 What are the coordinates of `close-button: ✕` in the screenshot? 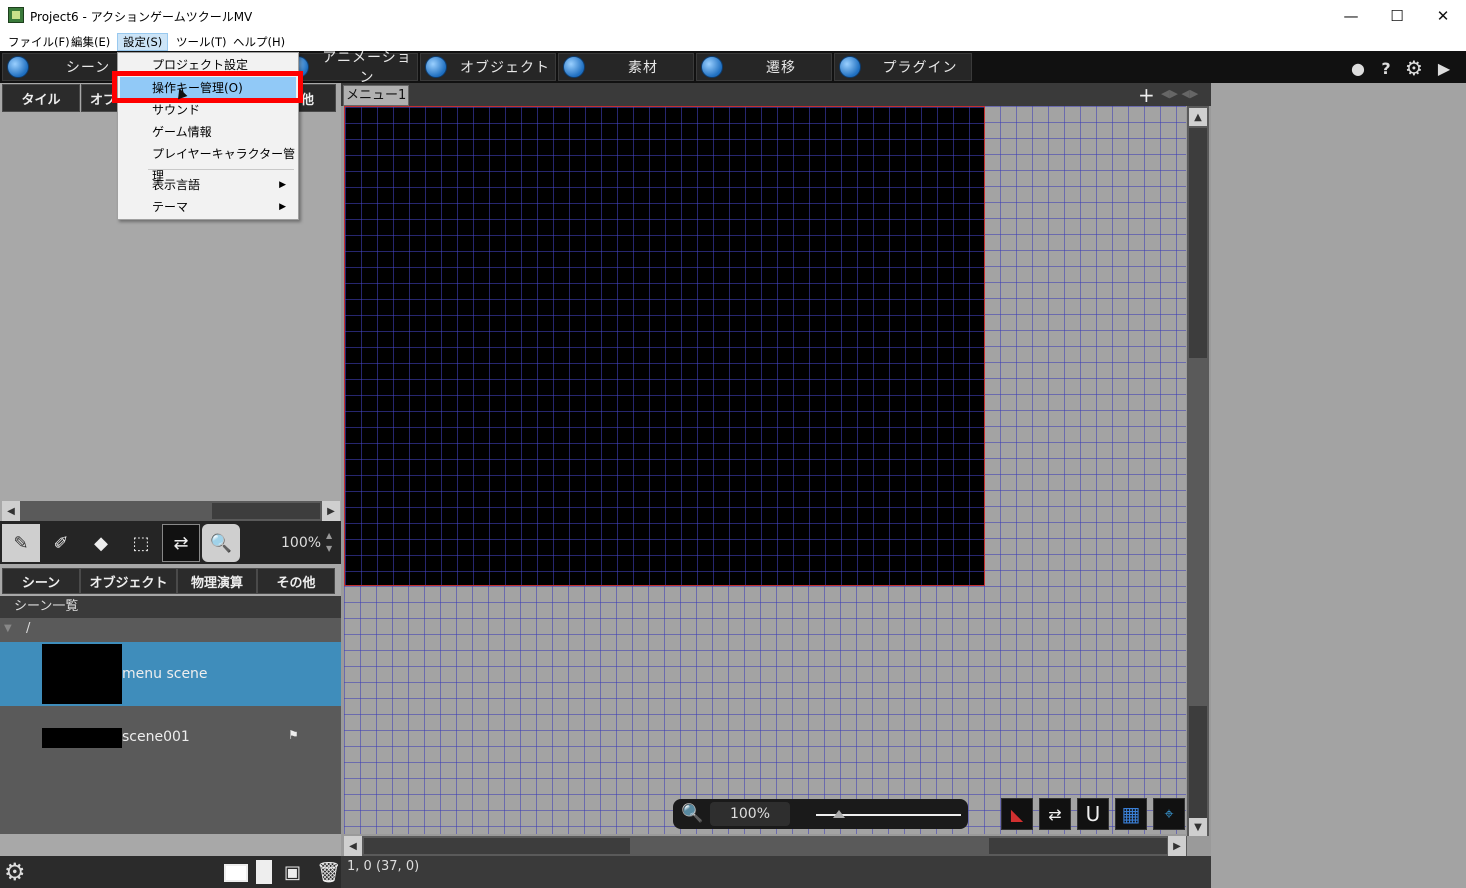 It's located at (1443, 15).